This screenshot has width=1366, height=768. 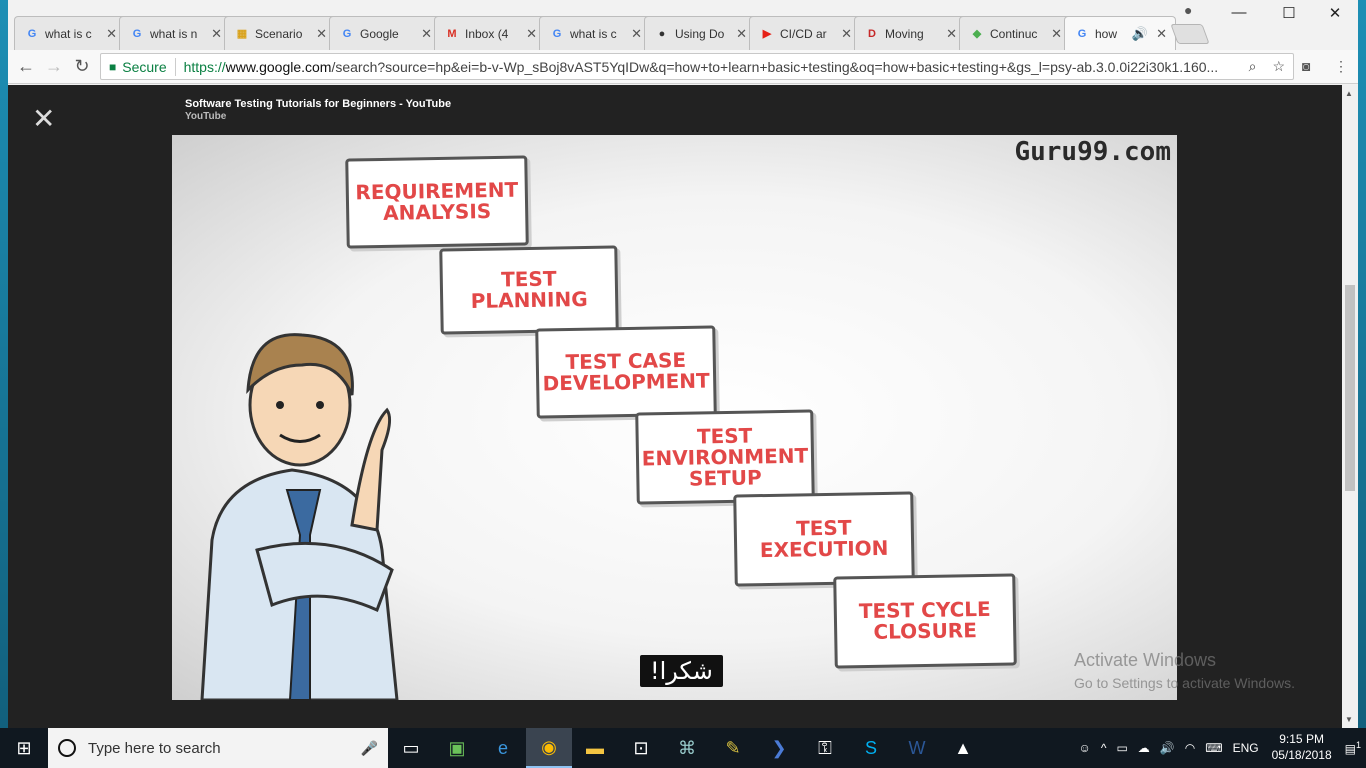 I want to click on notification-count: 1, so click(x=1358, y=745).